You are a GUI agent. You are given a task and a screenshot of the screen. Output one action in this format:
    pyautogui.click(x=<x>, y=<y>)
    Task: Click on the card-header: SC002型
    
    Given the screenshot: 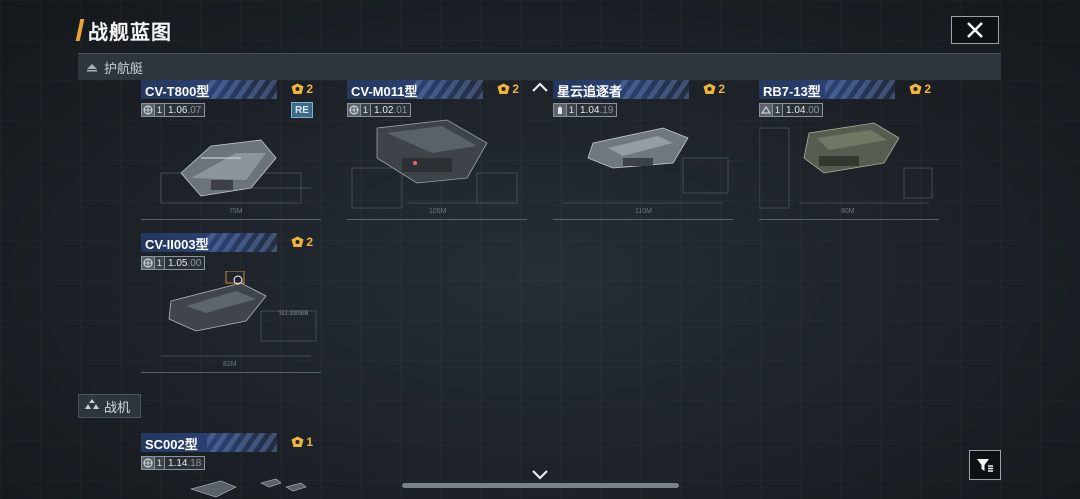 What is the action you would take?
    pyautogui.click(x=209, y=442)
    